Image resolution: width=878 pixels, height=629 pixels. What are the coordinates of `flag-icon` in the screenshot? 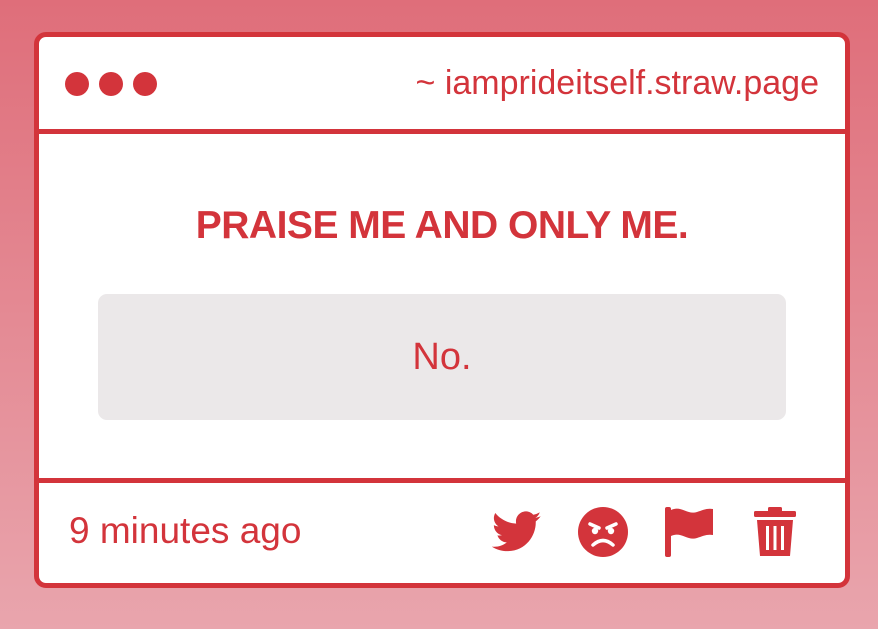 It's located at (689, 532).